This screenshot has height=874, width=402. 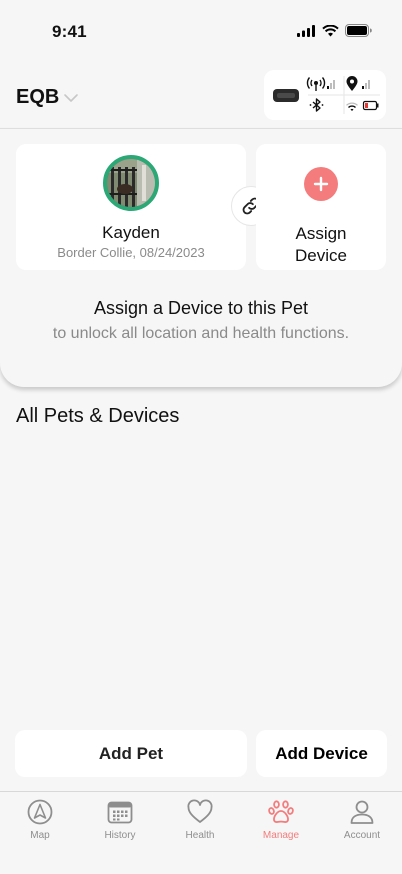 I want to click on tab-bar: Map History Health Manage Account, so click(x=201, y=832).